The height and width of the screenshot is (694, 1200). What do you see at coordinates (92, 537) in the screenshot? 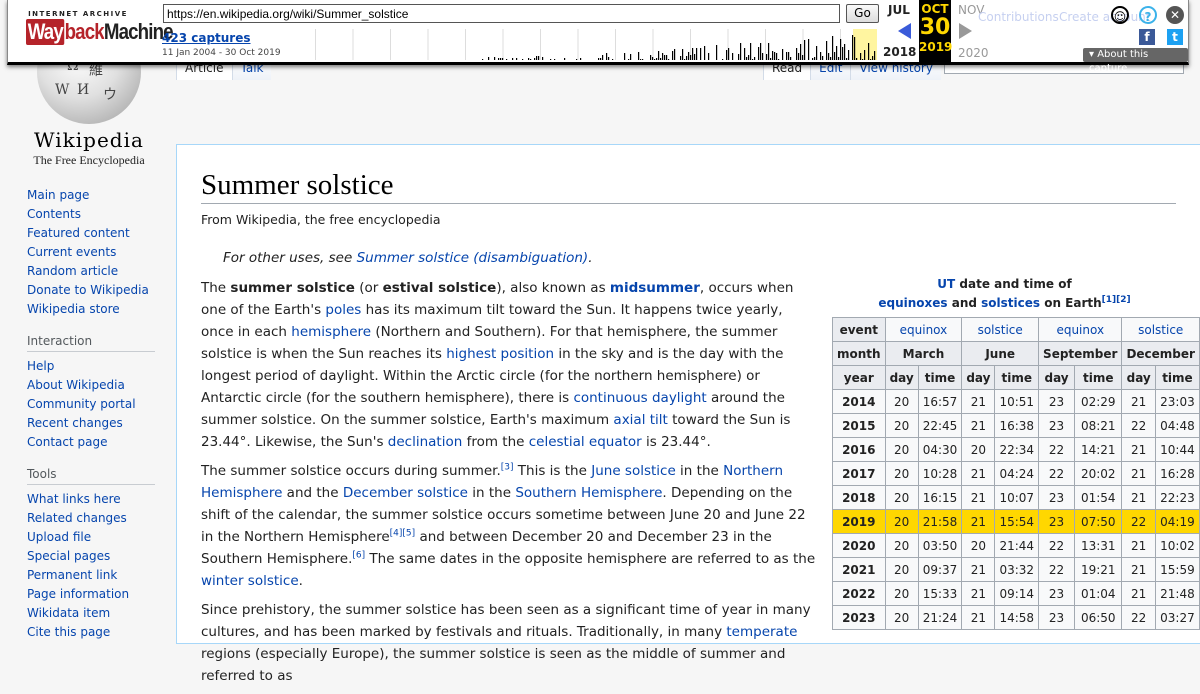
I see `sidebar-tools-item: Upload file` at bounding box center [92, 537].